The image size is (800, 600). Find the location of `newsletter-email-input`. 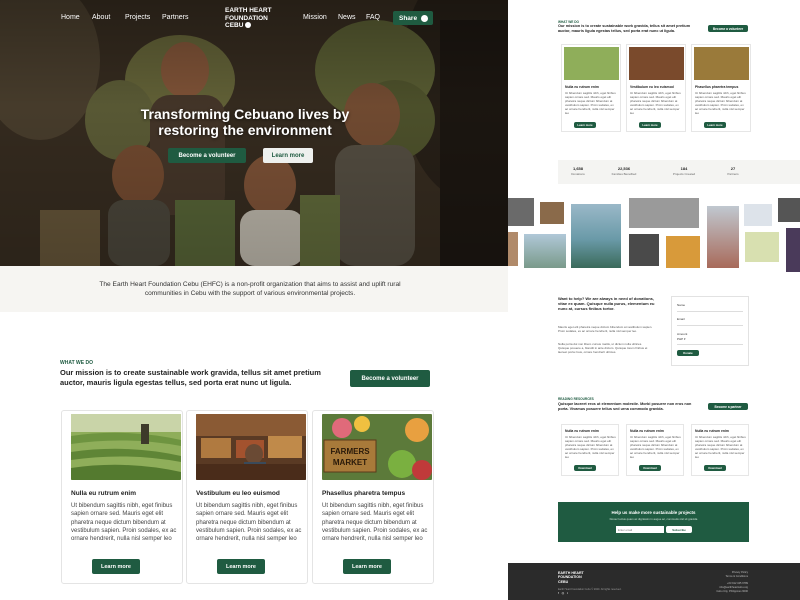

newsletter-email-input is located at coordinates (640, 529).